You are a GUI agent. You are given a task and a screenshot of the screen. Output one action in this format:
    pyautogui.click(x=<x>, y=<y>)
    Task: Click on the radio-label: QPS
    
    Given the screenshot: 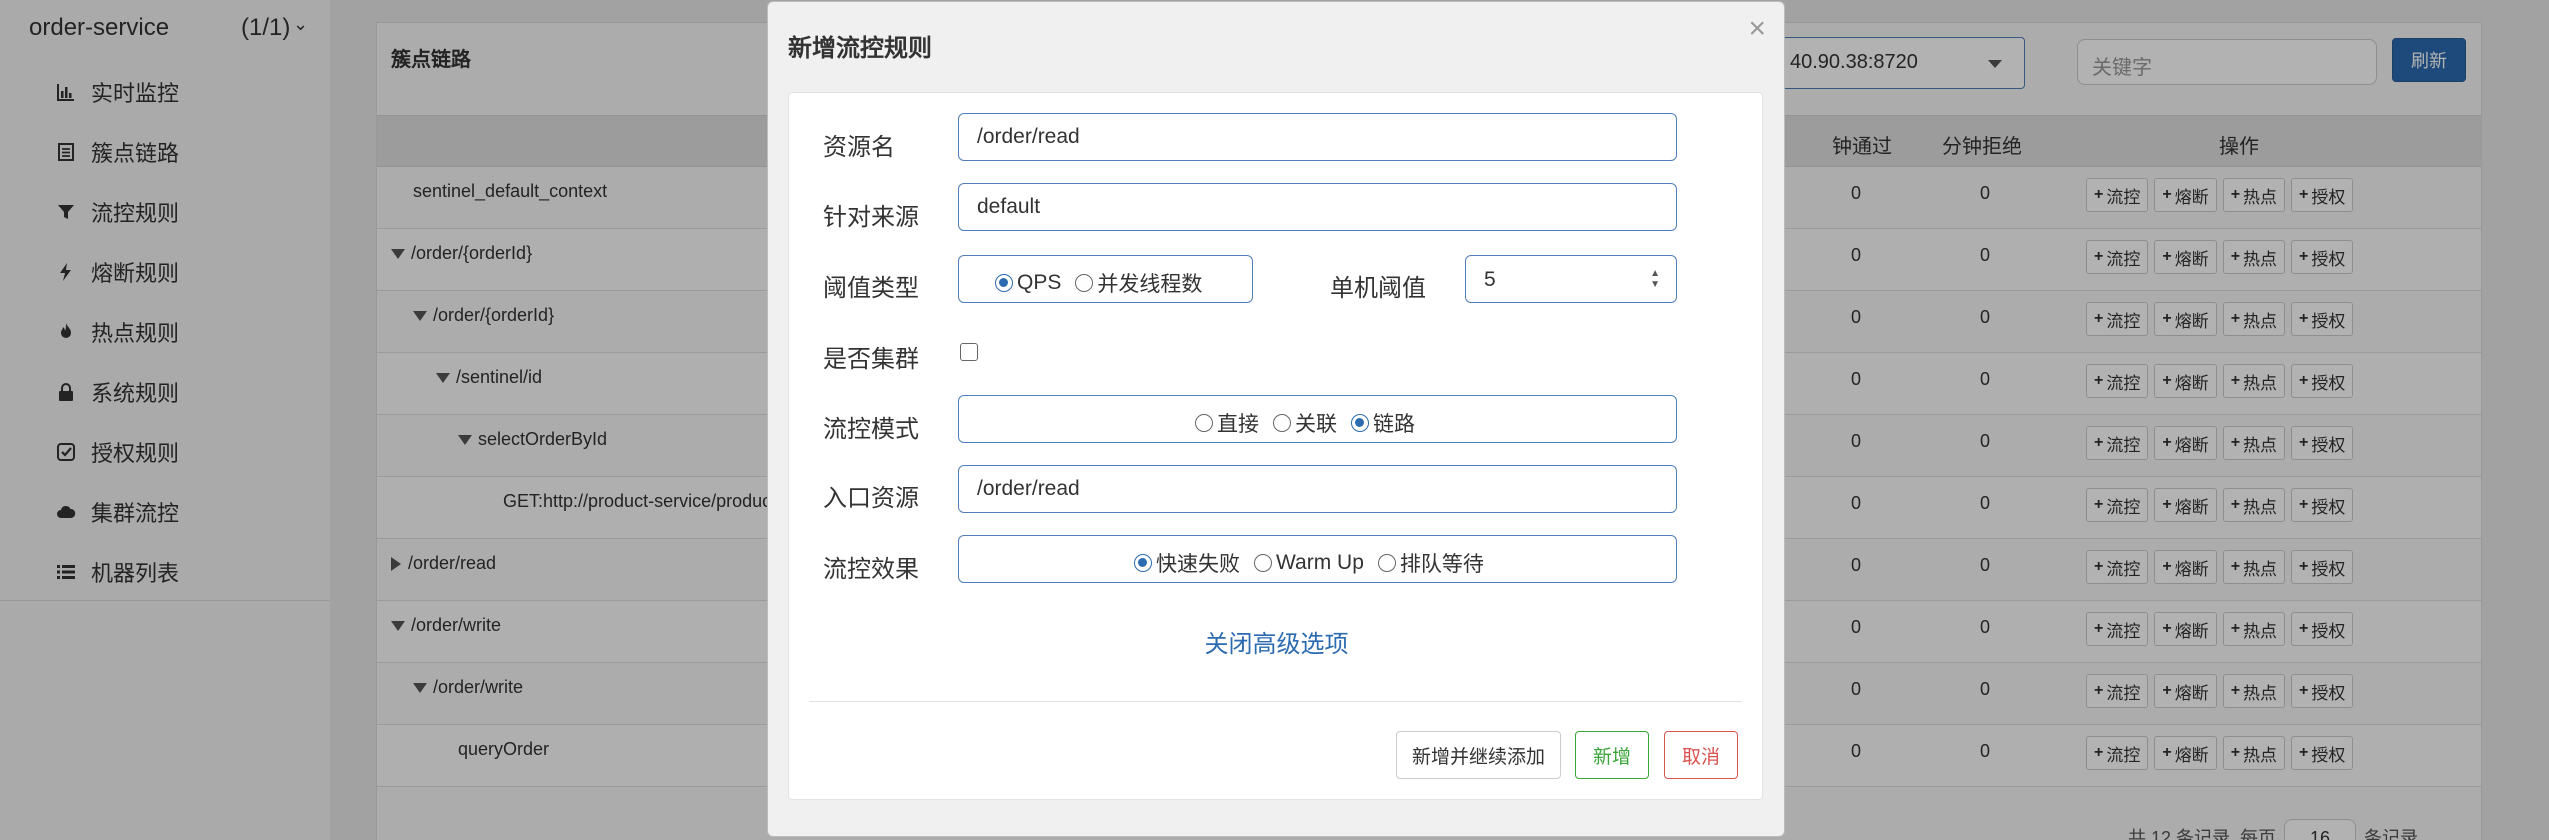 What is the action you would take?
    pyautogui.click(x=1039, y=282)
    